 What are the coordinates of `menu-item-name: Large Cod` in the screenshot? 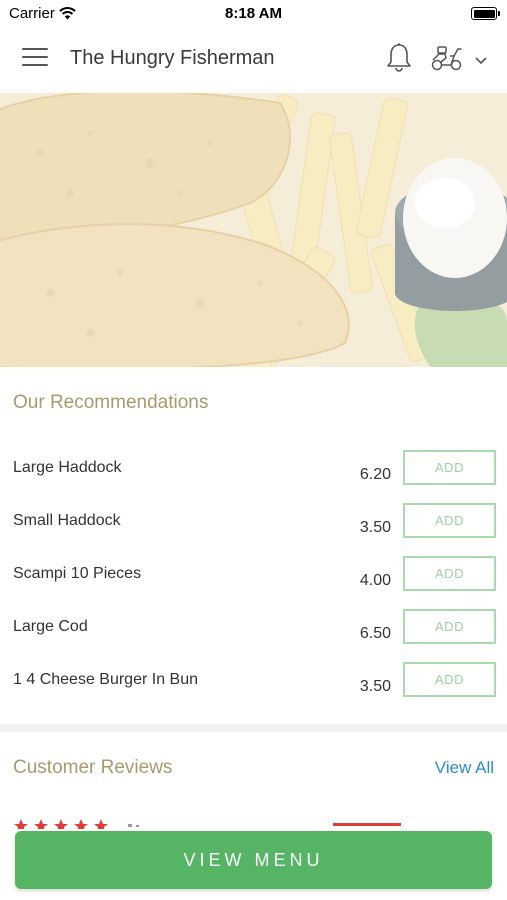 It's located at (50, 626).